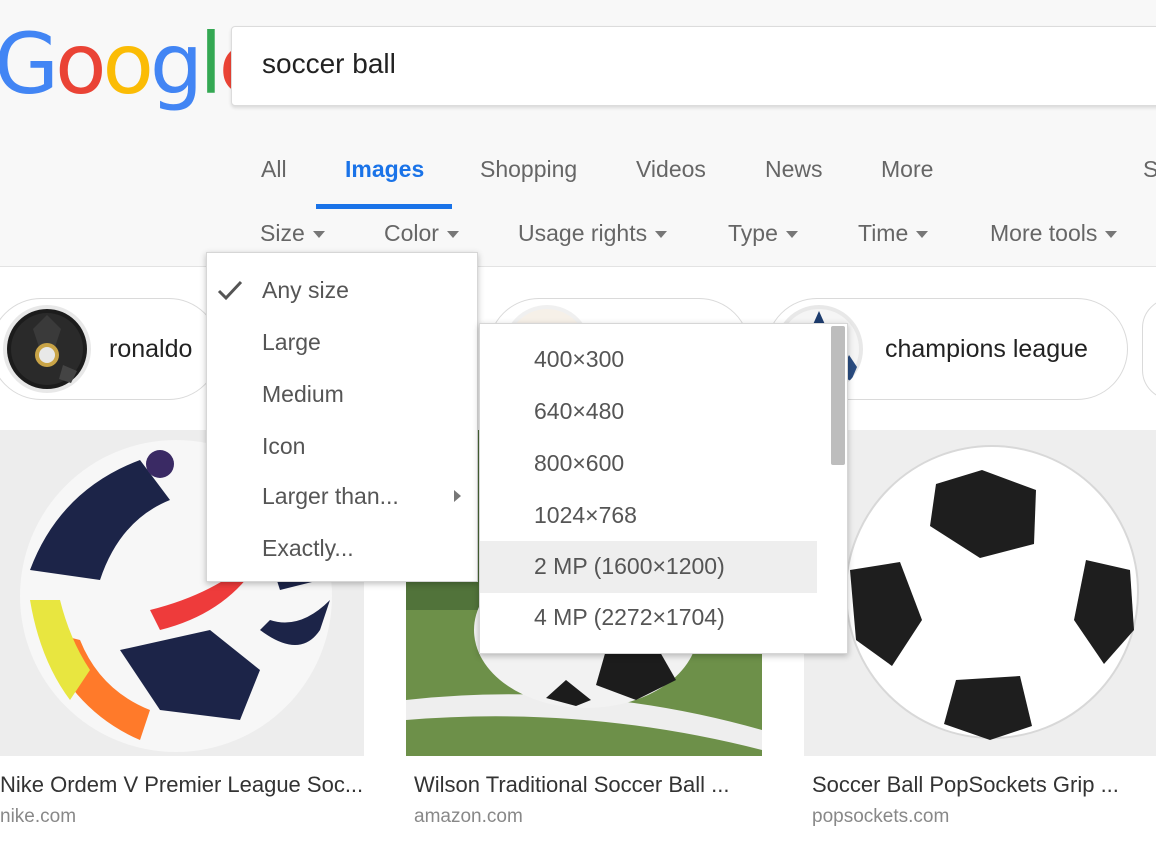 This screenshot has height=856, width=1156. Describe the element at coordinates (881, 816) in the screenshot. I see `result-source: popsockets.com` at that location.